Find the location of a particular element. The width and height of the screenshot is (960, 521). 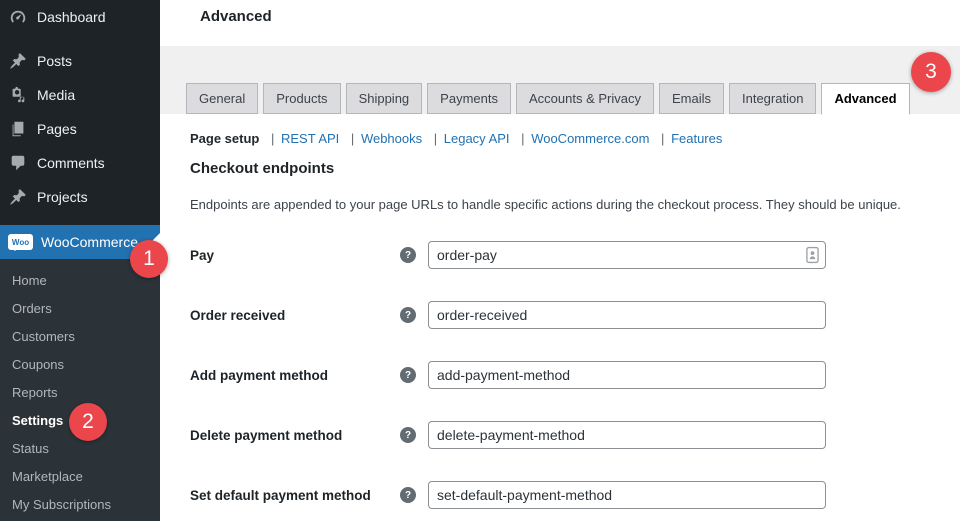

form-row: Delete payment method ? is located at coordinates (575, 435).